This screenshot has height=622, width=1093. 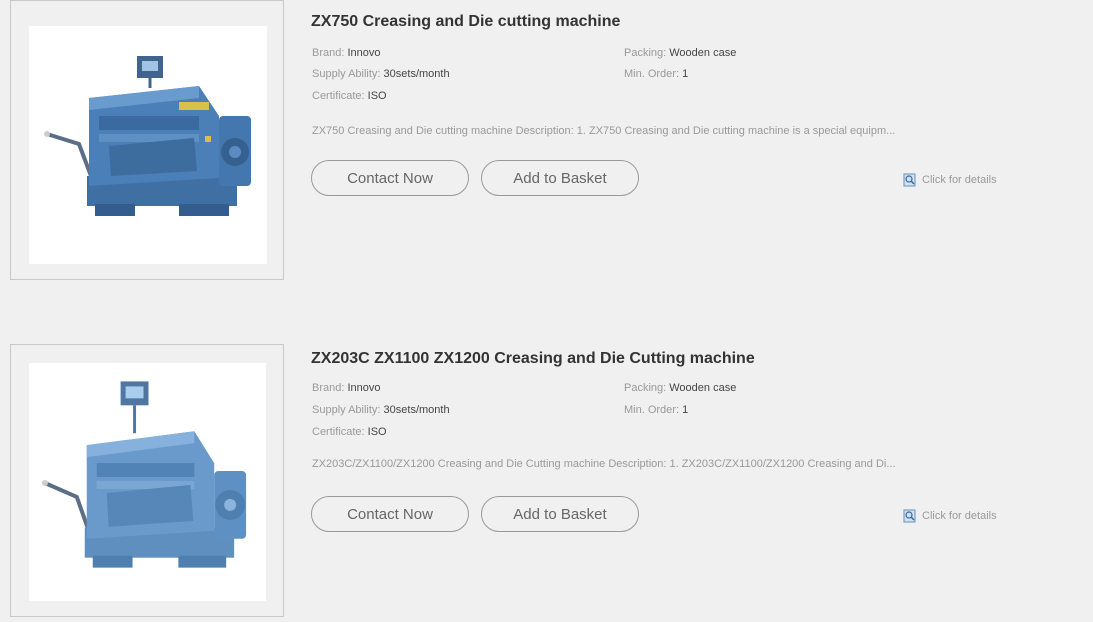 What do you see at coordinates (465, 22) in the screenshot?
I see `product-title: ZX750 Creasing and Die cutting machine` at bounding box center [465, 22].